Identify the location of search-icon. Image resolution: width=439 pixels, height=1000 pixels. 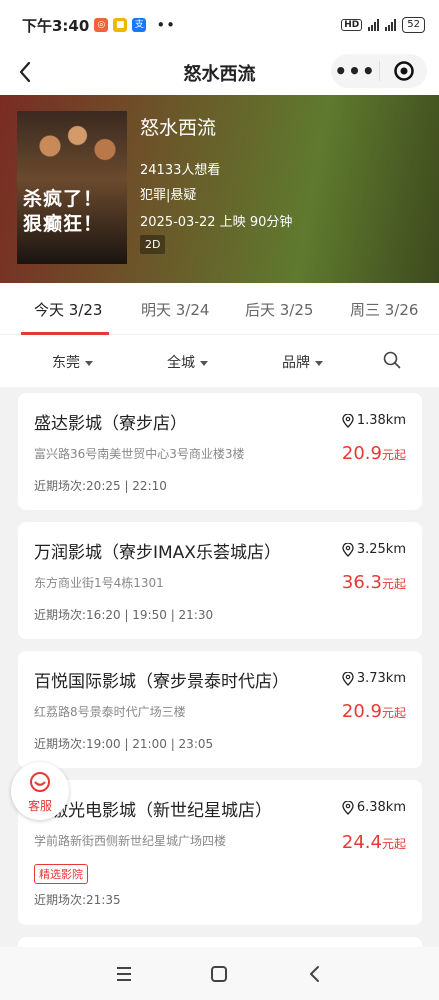
(392, 360).